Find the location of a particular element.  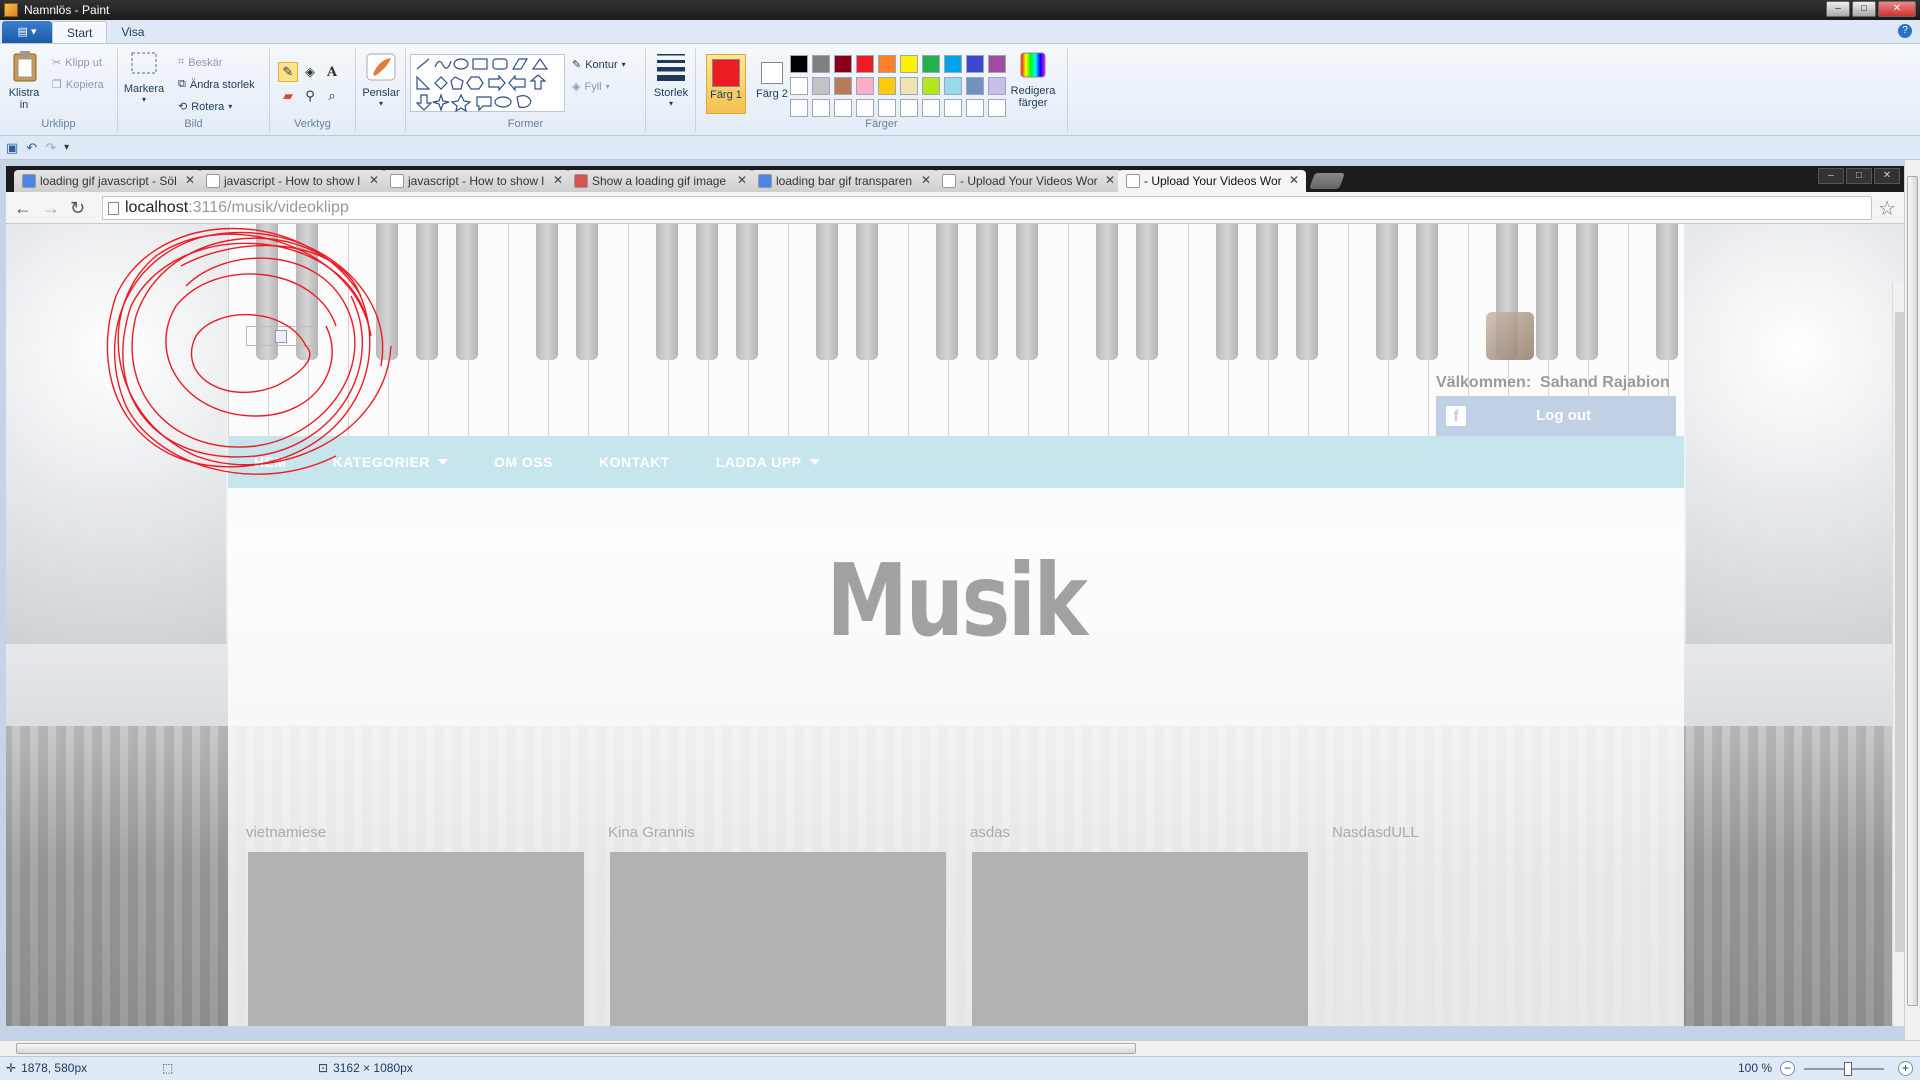

pencil-icon: ✎ is located at coordinates (288, 72).